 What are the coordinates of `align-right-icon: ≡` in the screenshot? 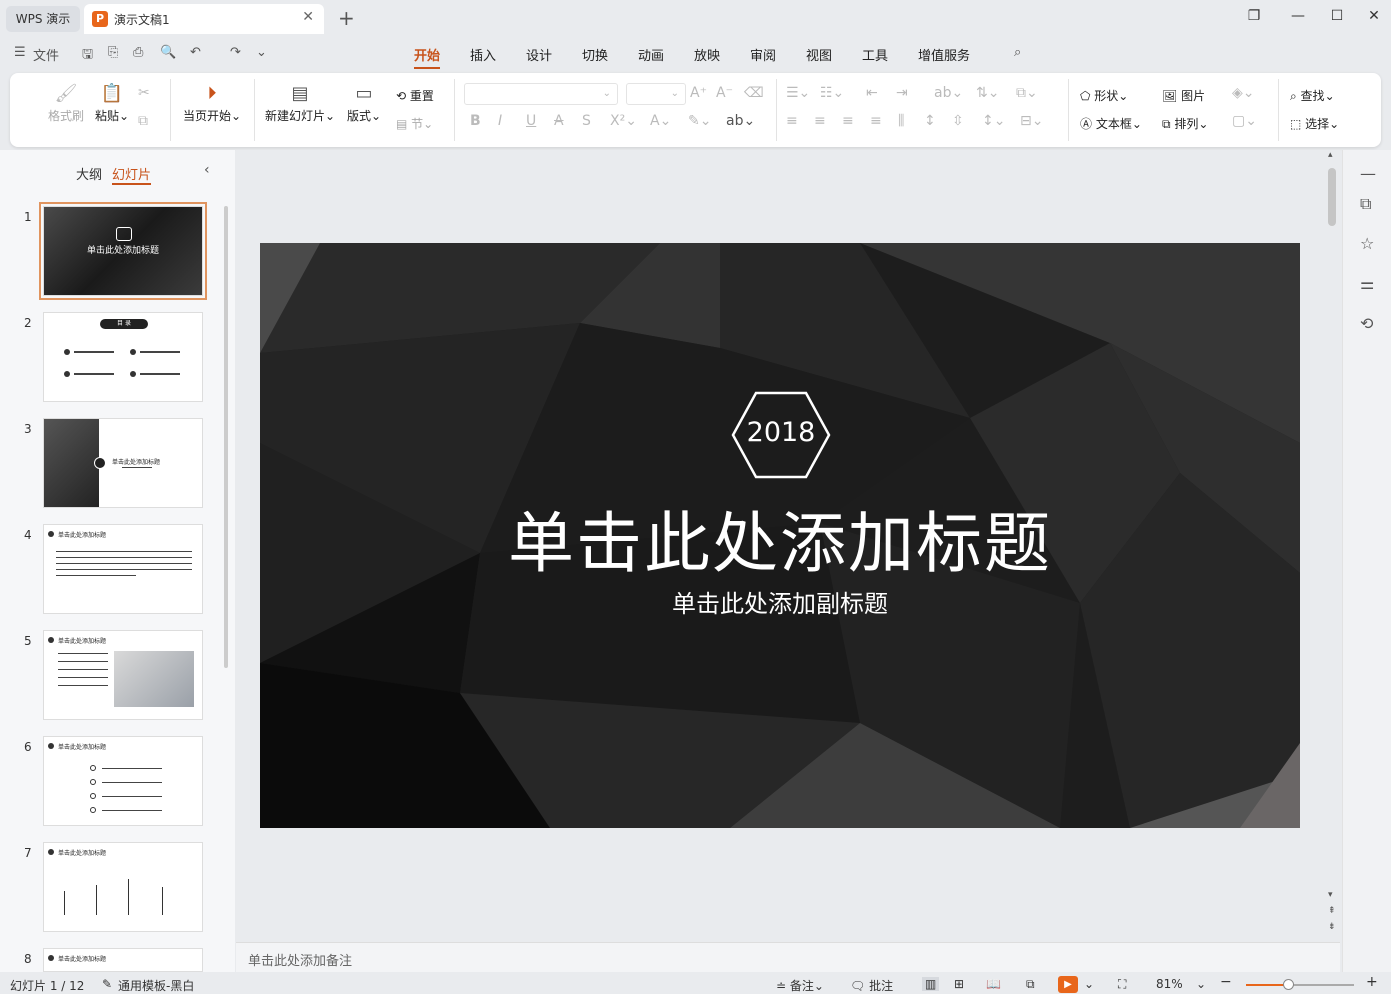 It's located at (848, 121).